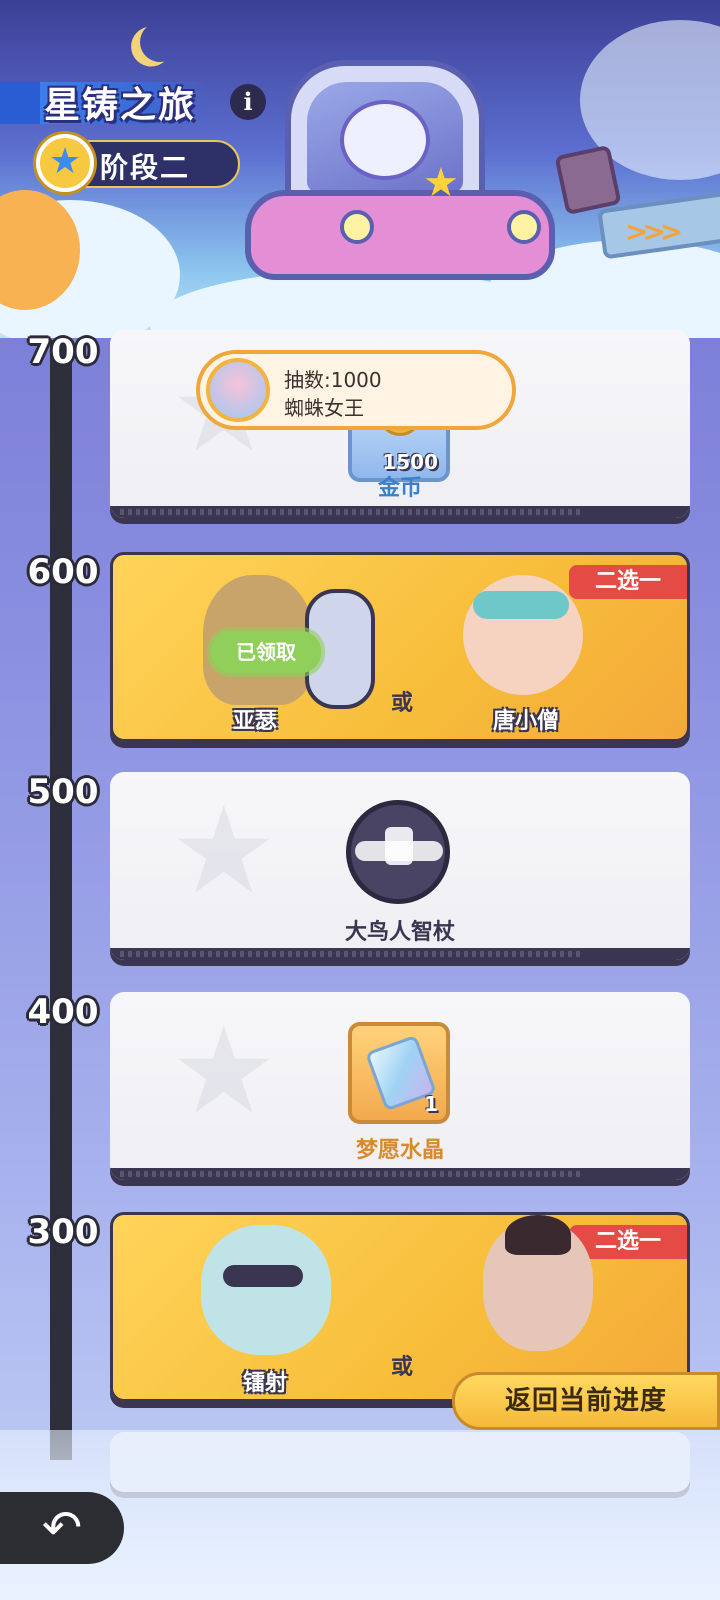 The height and width of the screenshot is (1600, 720). Describe the element at coordinates (63, 1012) in the screenshot. I see `tier-tick: 400` at that location.